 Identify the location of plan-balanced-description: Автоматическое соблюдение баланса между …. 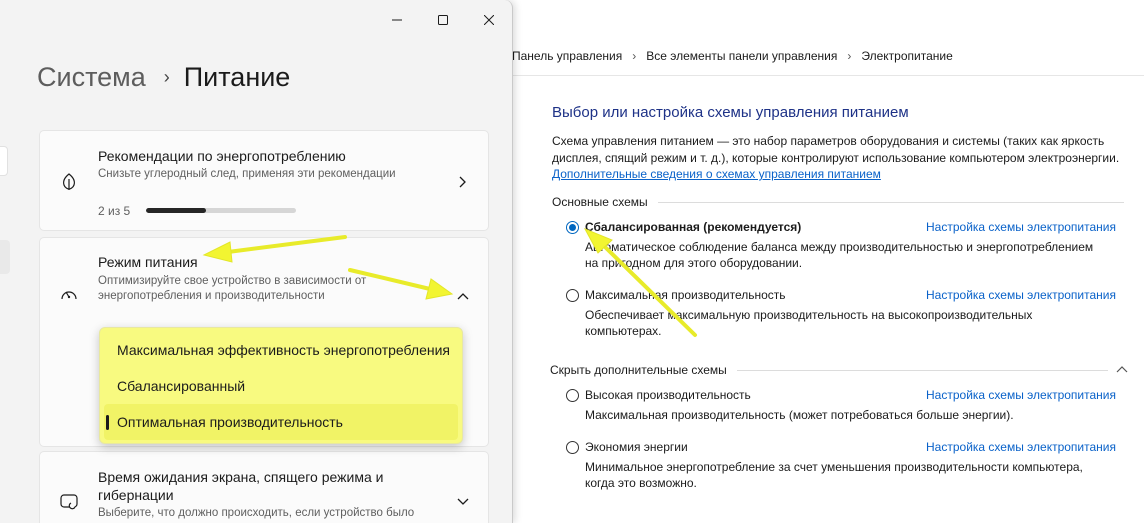
(839, 255).